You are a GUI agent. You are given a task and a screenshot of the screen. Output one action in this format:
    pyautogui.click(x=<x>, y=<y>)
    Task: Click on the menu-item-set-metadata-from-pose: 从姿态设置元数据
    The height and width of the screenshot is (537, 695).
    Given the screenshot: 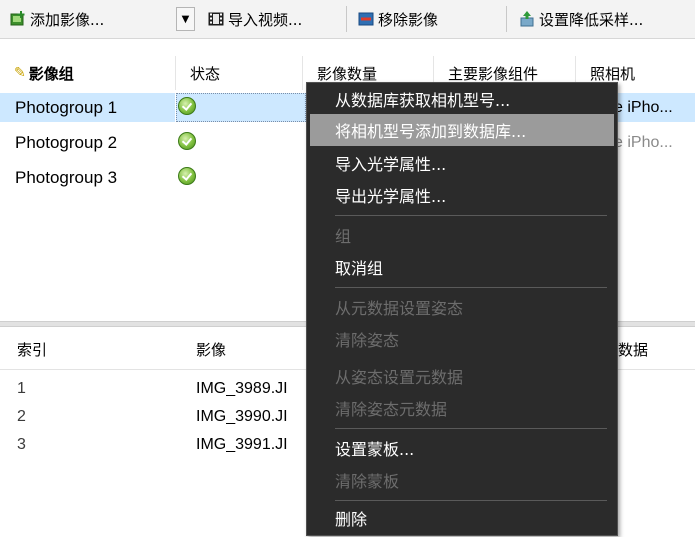 What is the action you would take?
    pyautogui.click(x=399, y=377)
    